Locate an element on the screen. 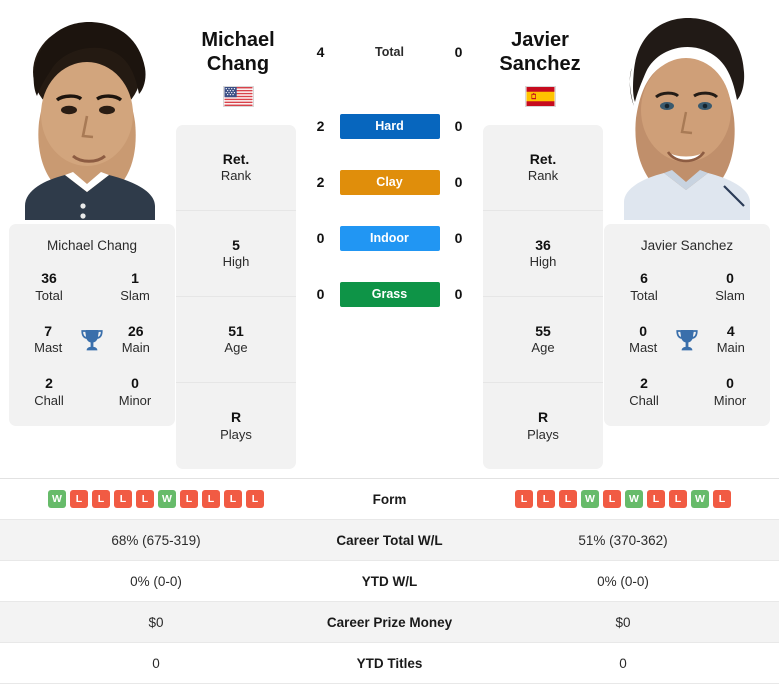  h2h-clay-badge-wrap: Clay is located at coordinates (390, 182).